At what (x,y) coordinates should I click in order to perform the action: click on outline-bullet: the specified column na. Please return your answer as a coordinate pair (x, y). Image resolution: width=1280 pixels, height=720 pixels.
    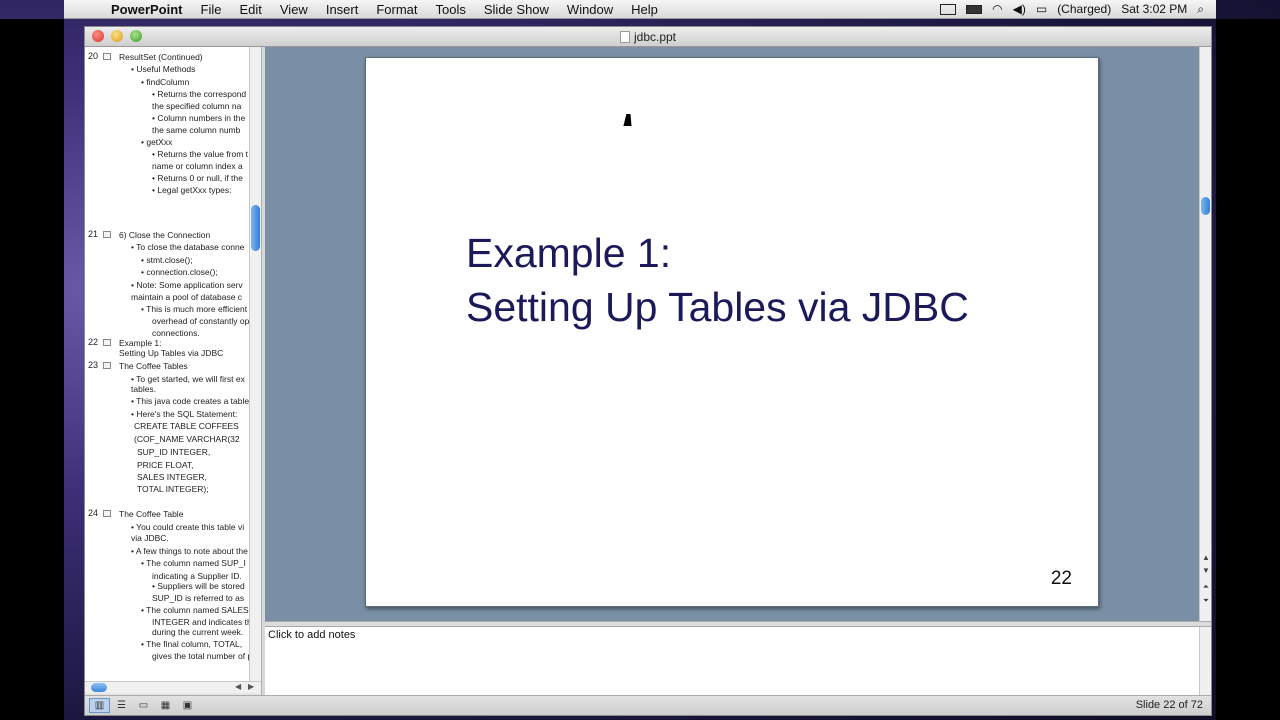
    Looking at the image, I should click on (196, 106).